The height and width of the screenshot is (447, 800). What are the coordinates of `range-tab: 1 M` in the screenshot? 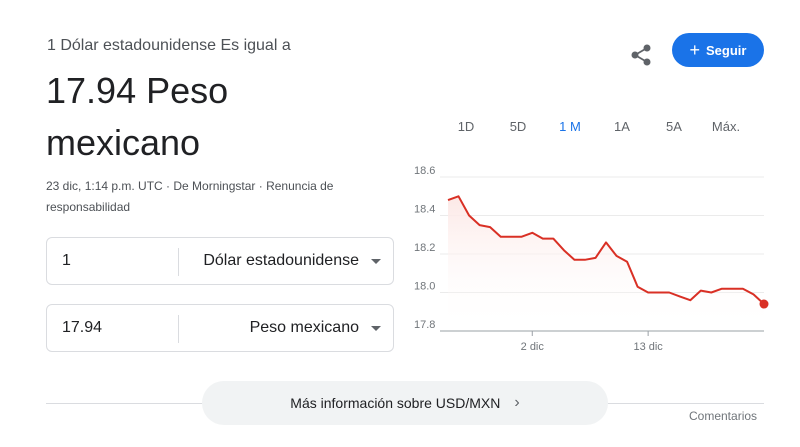 It's located at (570, 127).